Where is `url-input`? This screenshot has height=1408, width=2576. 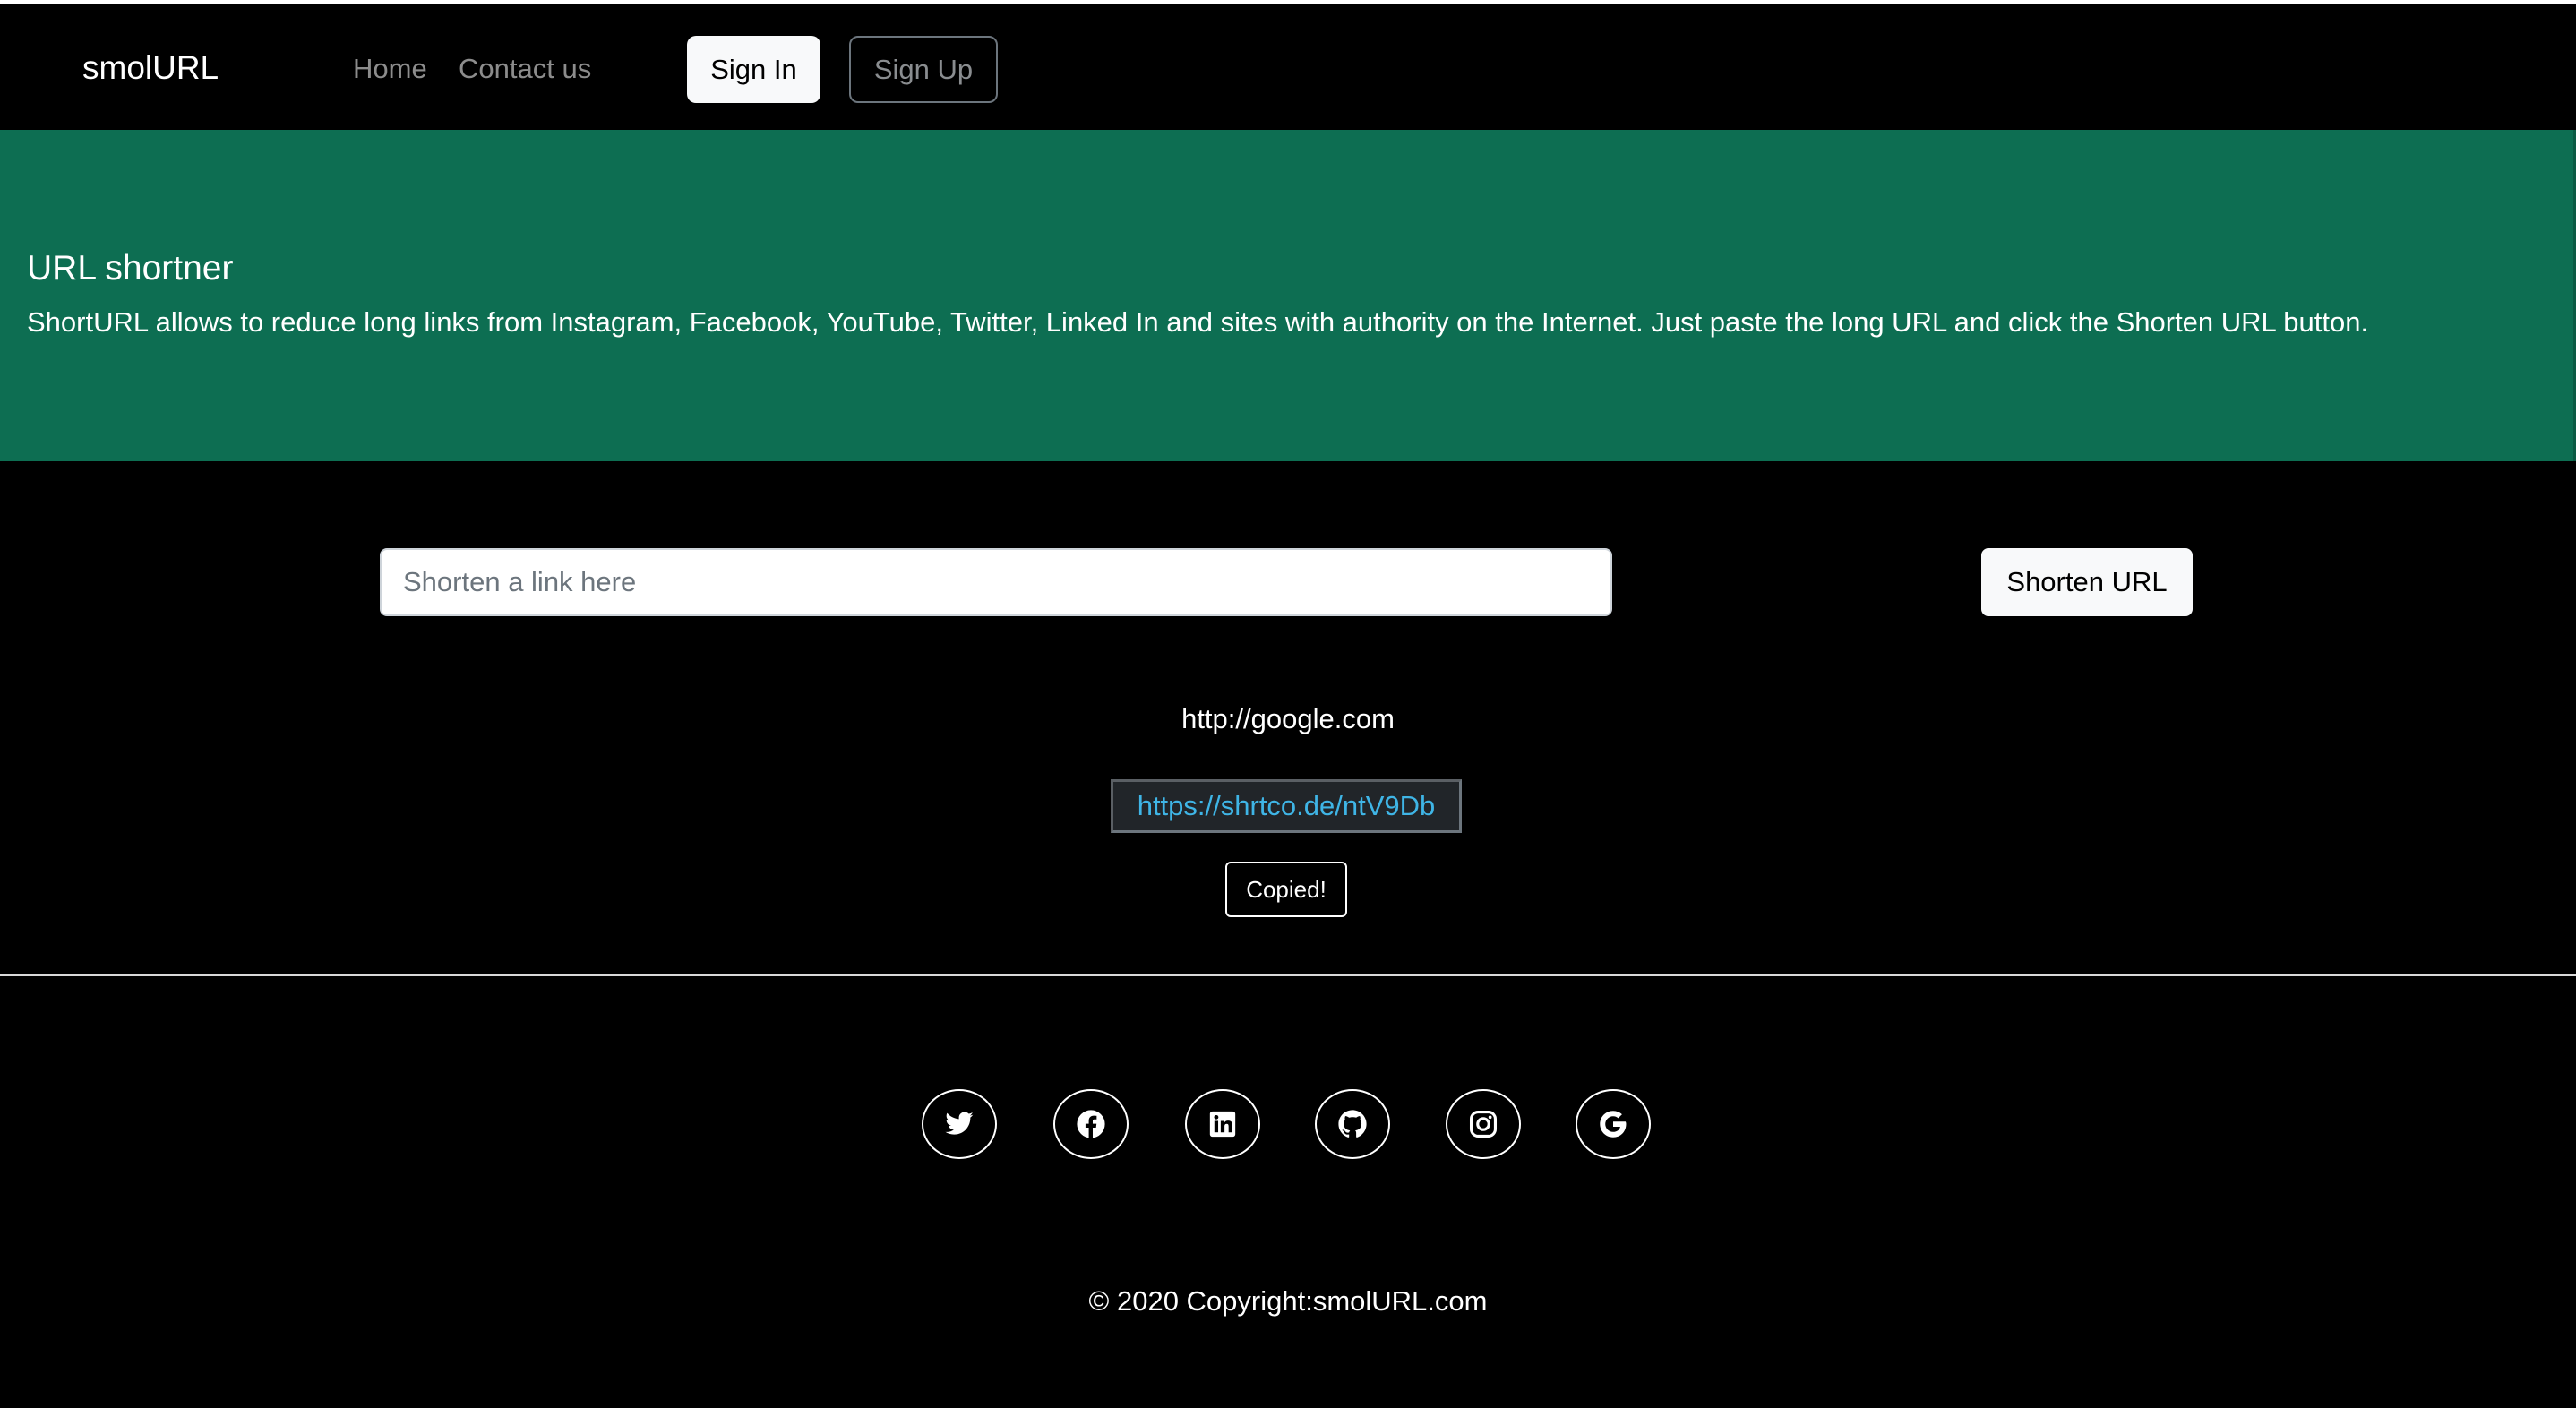
url-input is located at coordinates (996, 582).